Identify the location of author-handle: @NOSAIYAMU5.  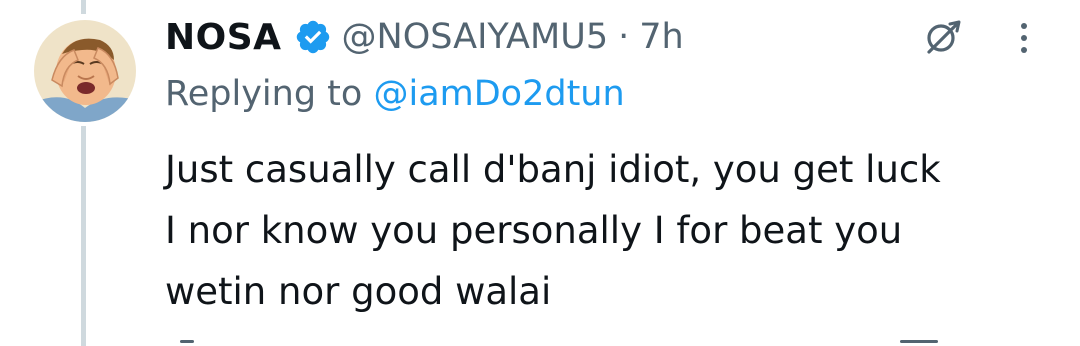
(475, 37).